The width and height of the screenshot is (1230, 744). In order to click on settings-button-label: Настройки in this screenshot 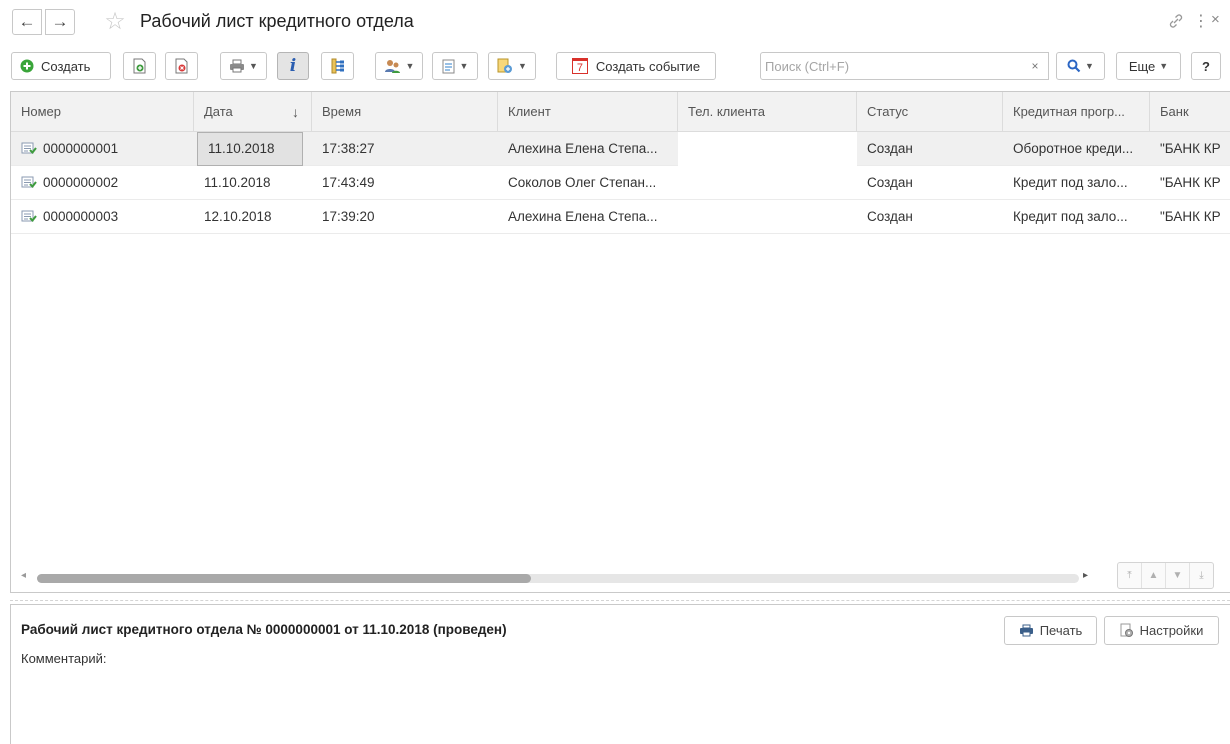, I will do `click(1171, 630)`.